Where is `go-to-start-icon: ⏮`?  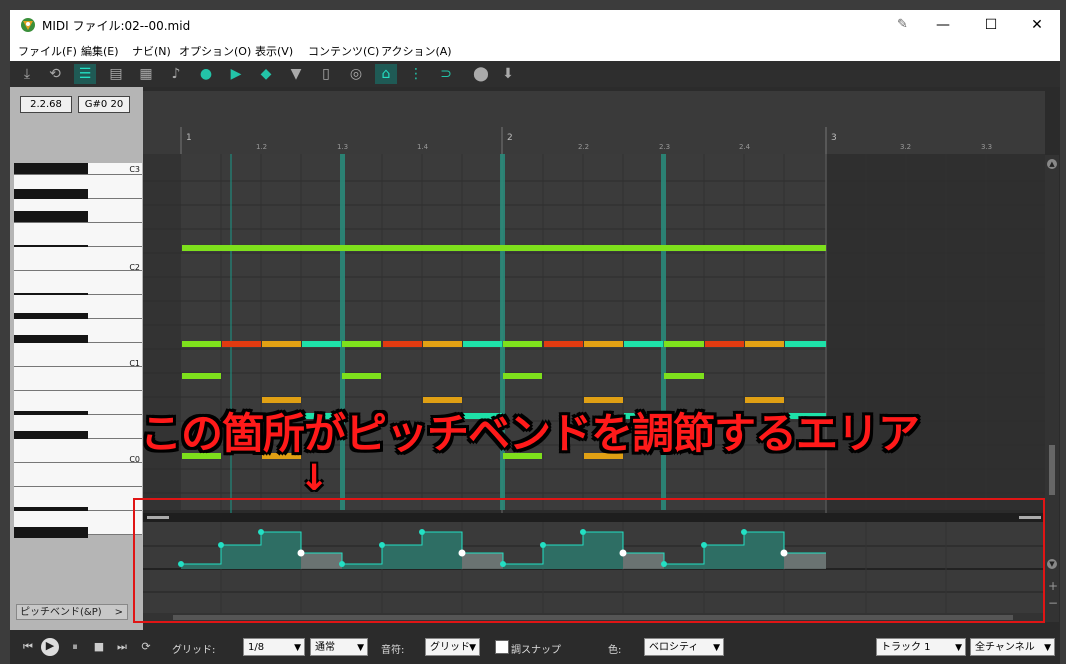
go-to-start-icon: ⏮ is located at coordinates (28, 647).